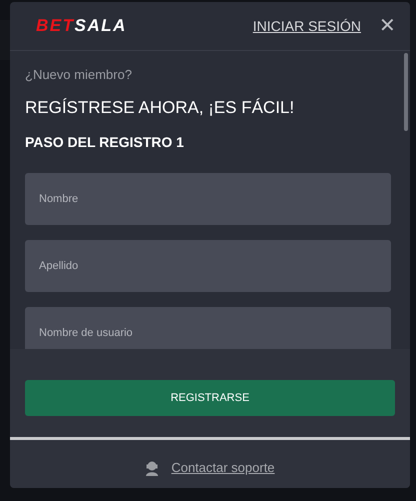 The image size is (416, 501). I want to click on input-field: Nombre, so click(208, 199).